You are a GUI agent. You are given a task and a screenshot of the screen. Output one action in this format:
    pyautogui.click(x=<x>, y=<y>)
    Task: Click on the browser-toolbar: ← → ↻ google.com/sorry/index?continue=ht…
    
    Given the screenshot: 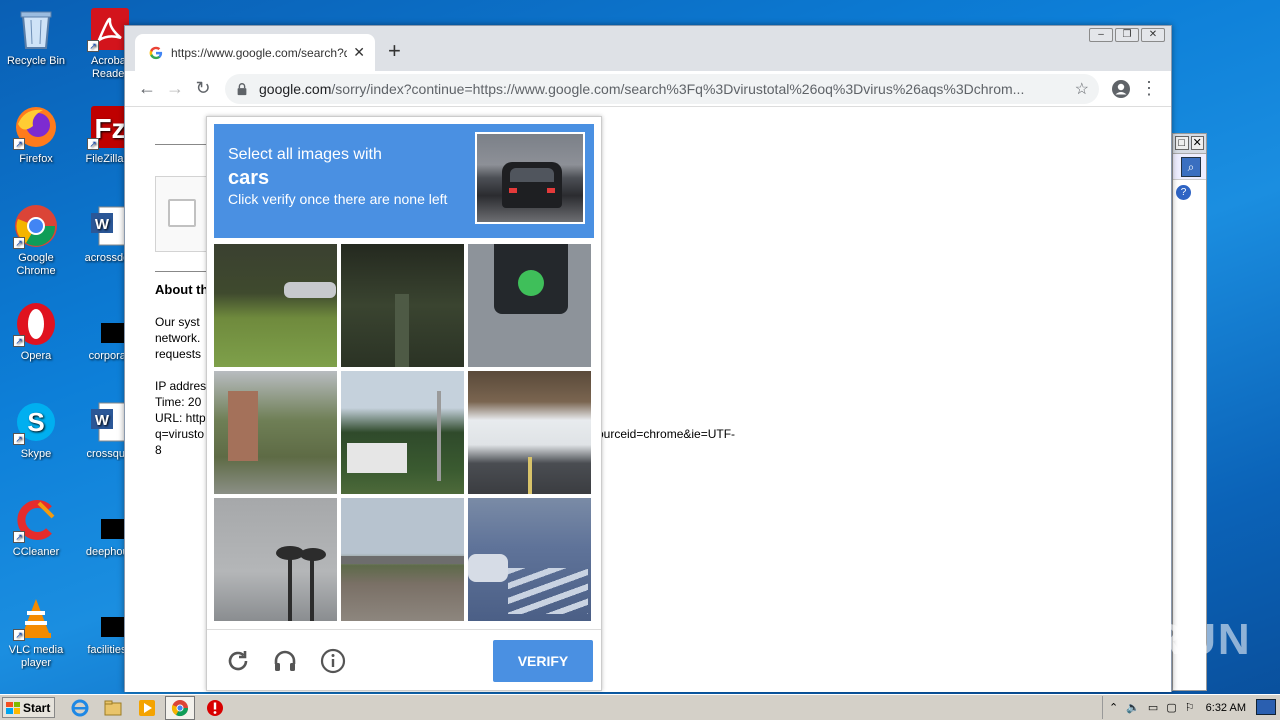 What is the action you would take?
    pyautogui.click(x=648, y=89)
    